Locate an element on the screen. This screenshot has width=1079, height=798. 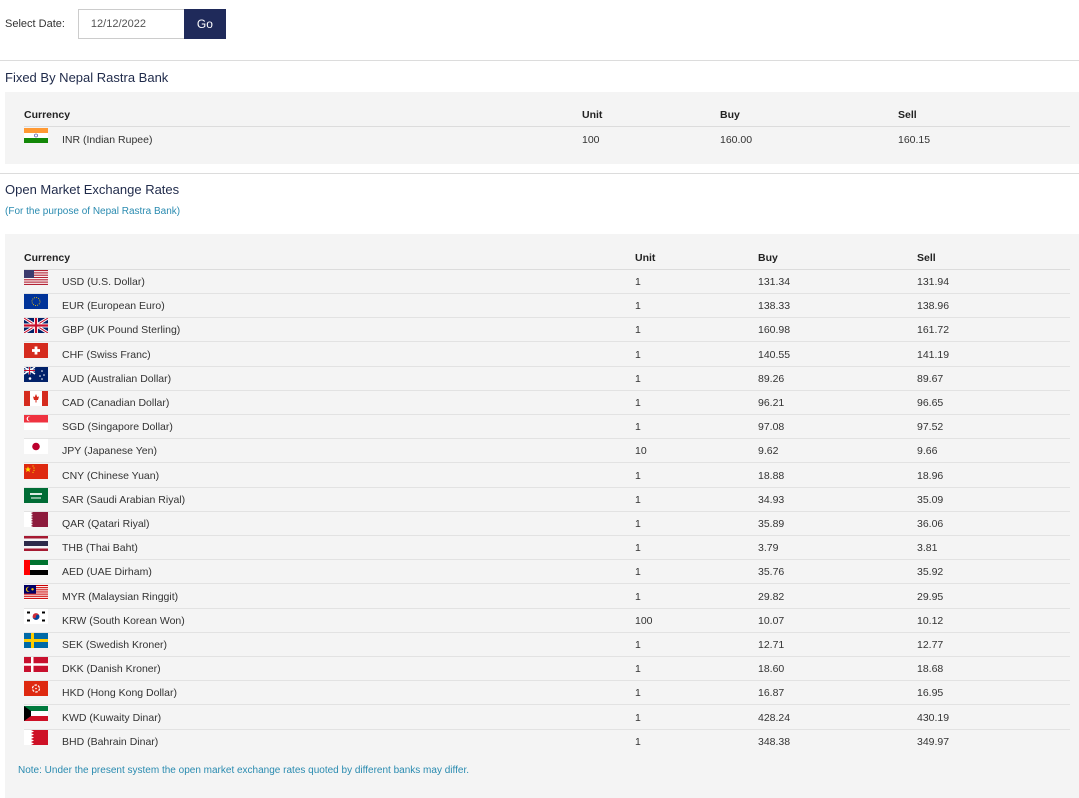
currency-name: INR (Indian Rupee) is located at coordinates (107, 140).